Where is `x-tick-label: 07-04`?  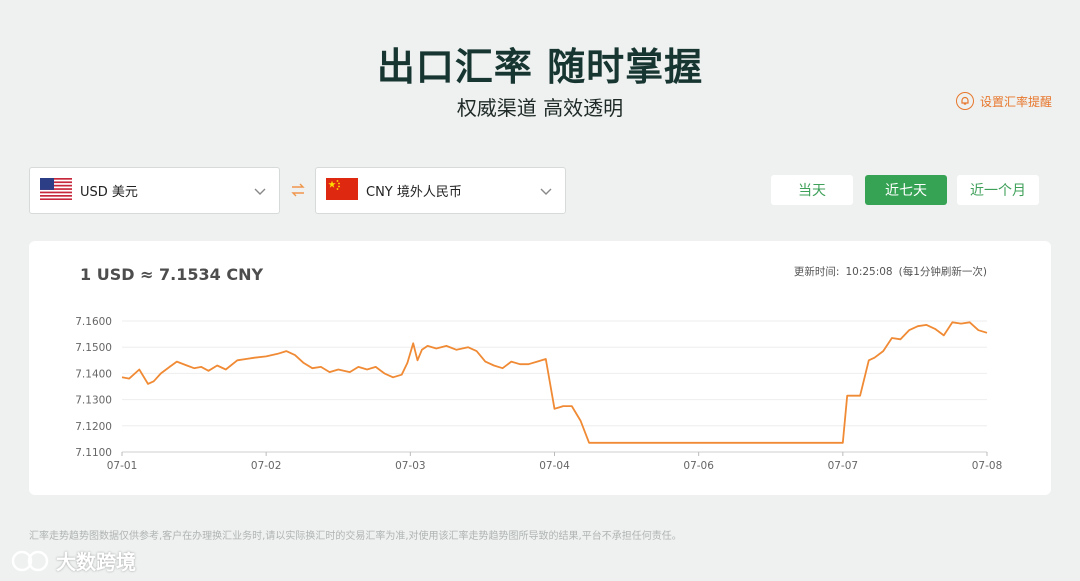 x-tick-label: 07-04 is located at coordinates (554, 466).